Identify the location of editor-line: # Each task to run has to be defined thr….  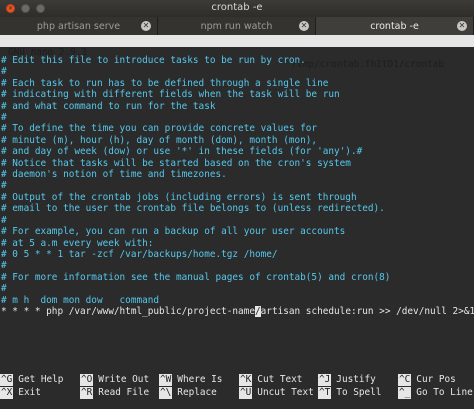
(165, 83).